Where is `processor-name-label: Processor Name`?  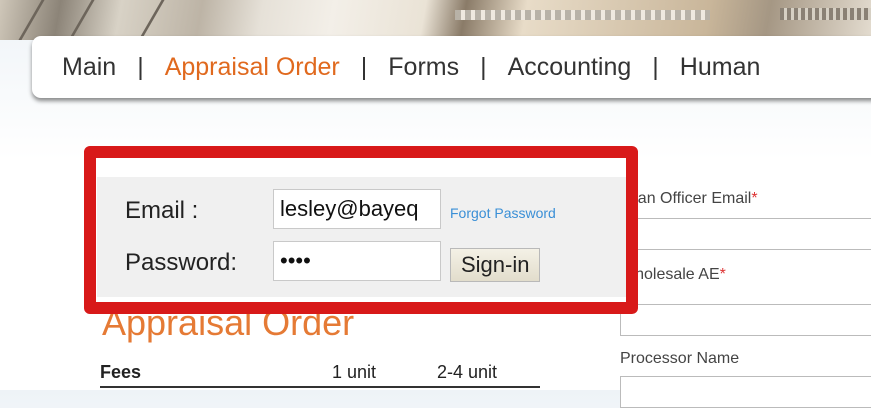
processor-name-label: Processor Name is located at coordinates (680, 358).